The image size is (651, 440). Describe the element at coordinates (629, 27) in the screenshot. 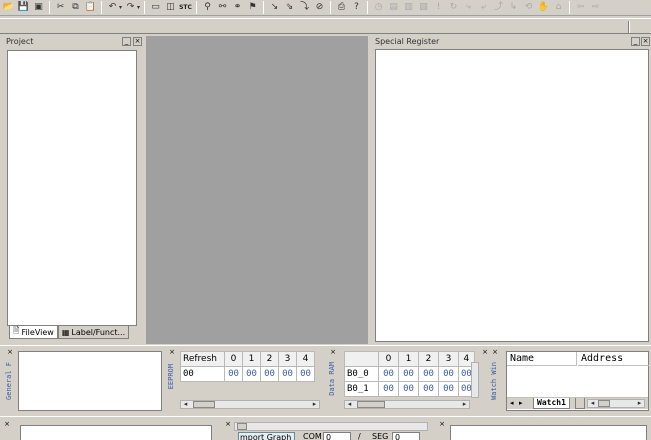

I see `toolbar-grip` at that location.